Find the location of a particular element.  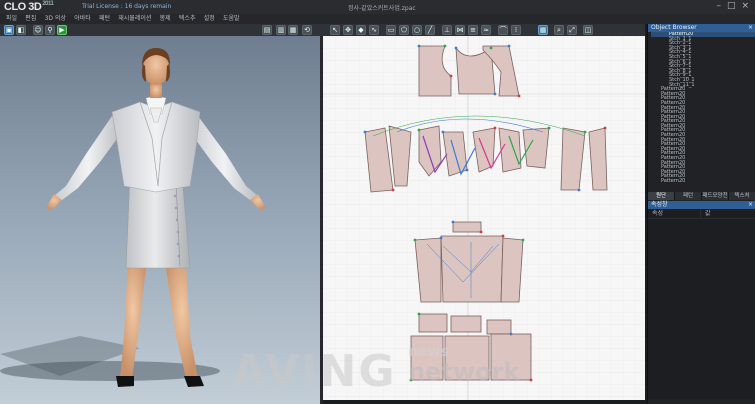

maximize-button: □ is located at coordinates (731, 6).